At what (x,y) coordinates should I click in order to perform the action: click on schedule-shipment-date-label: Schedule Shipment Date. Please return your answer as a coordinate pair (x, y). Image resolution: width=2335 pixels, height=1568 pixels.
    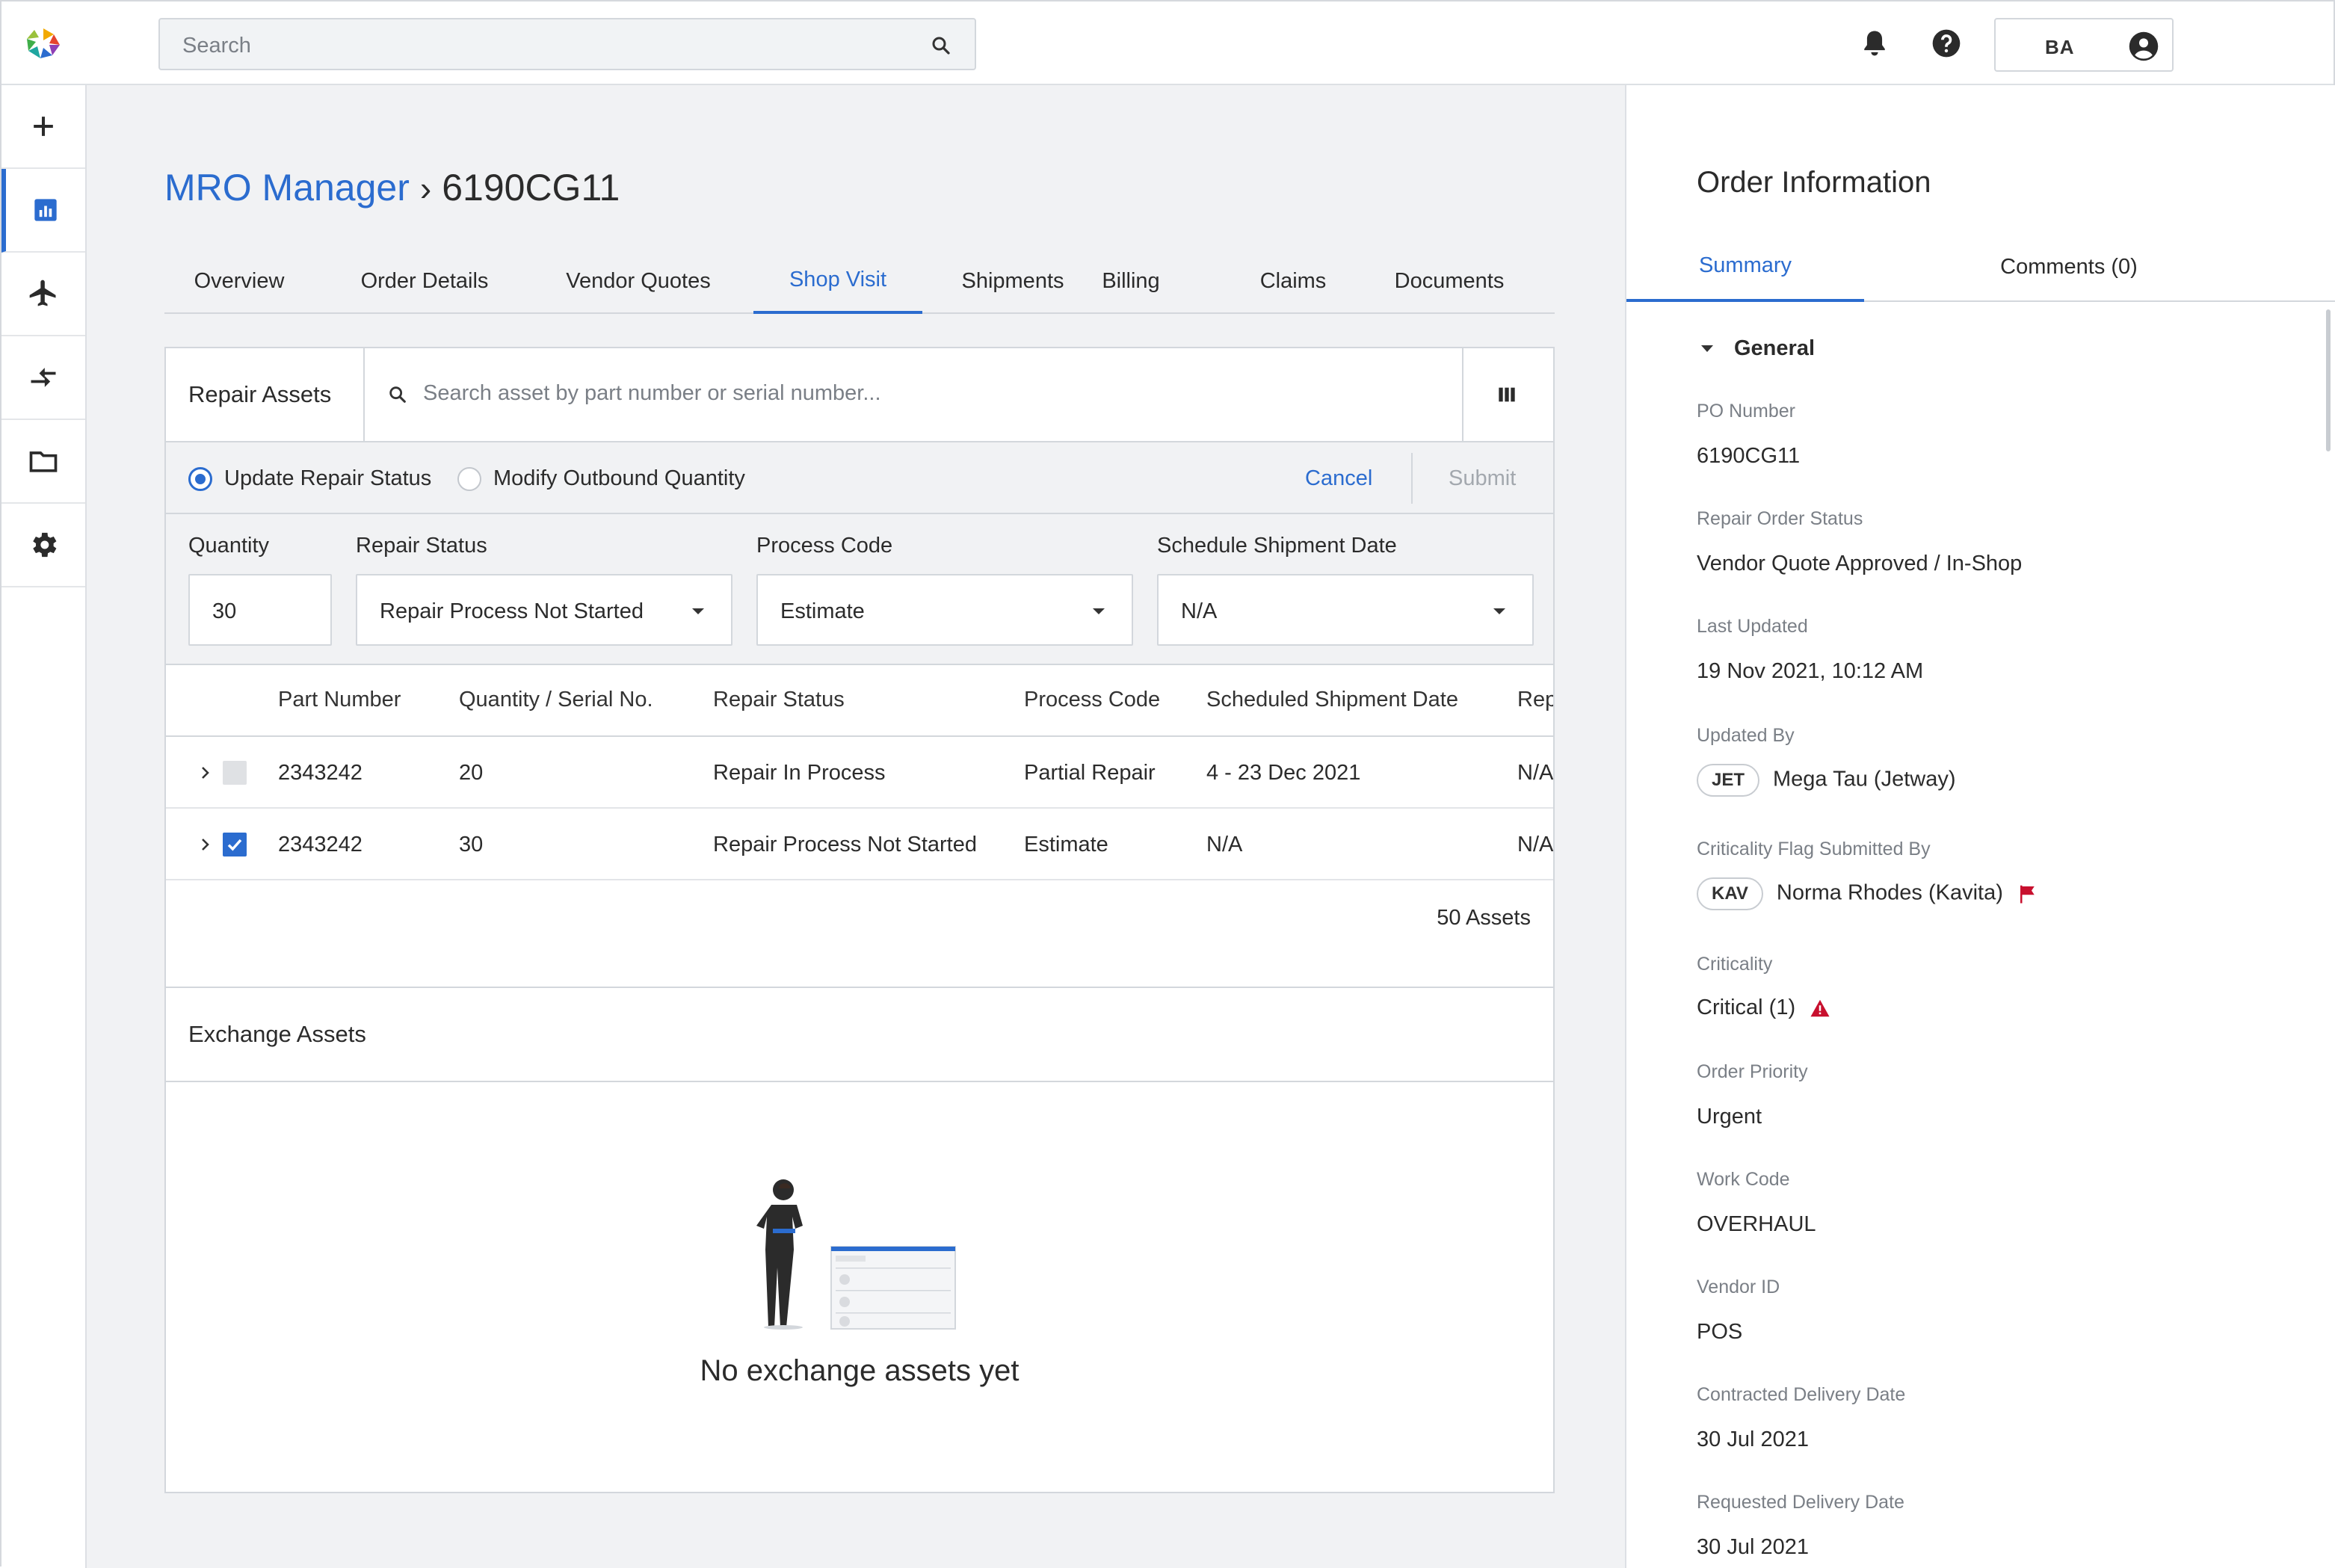
    Looking at the image, I should click on (1277, 546).